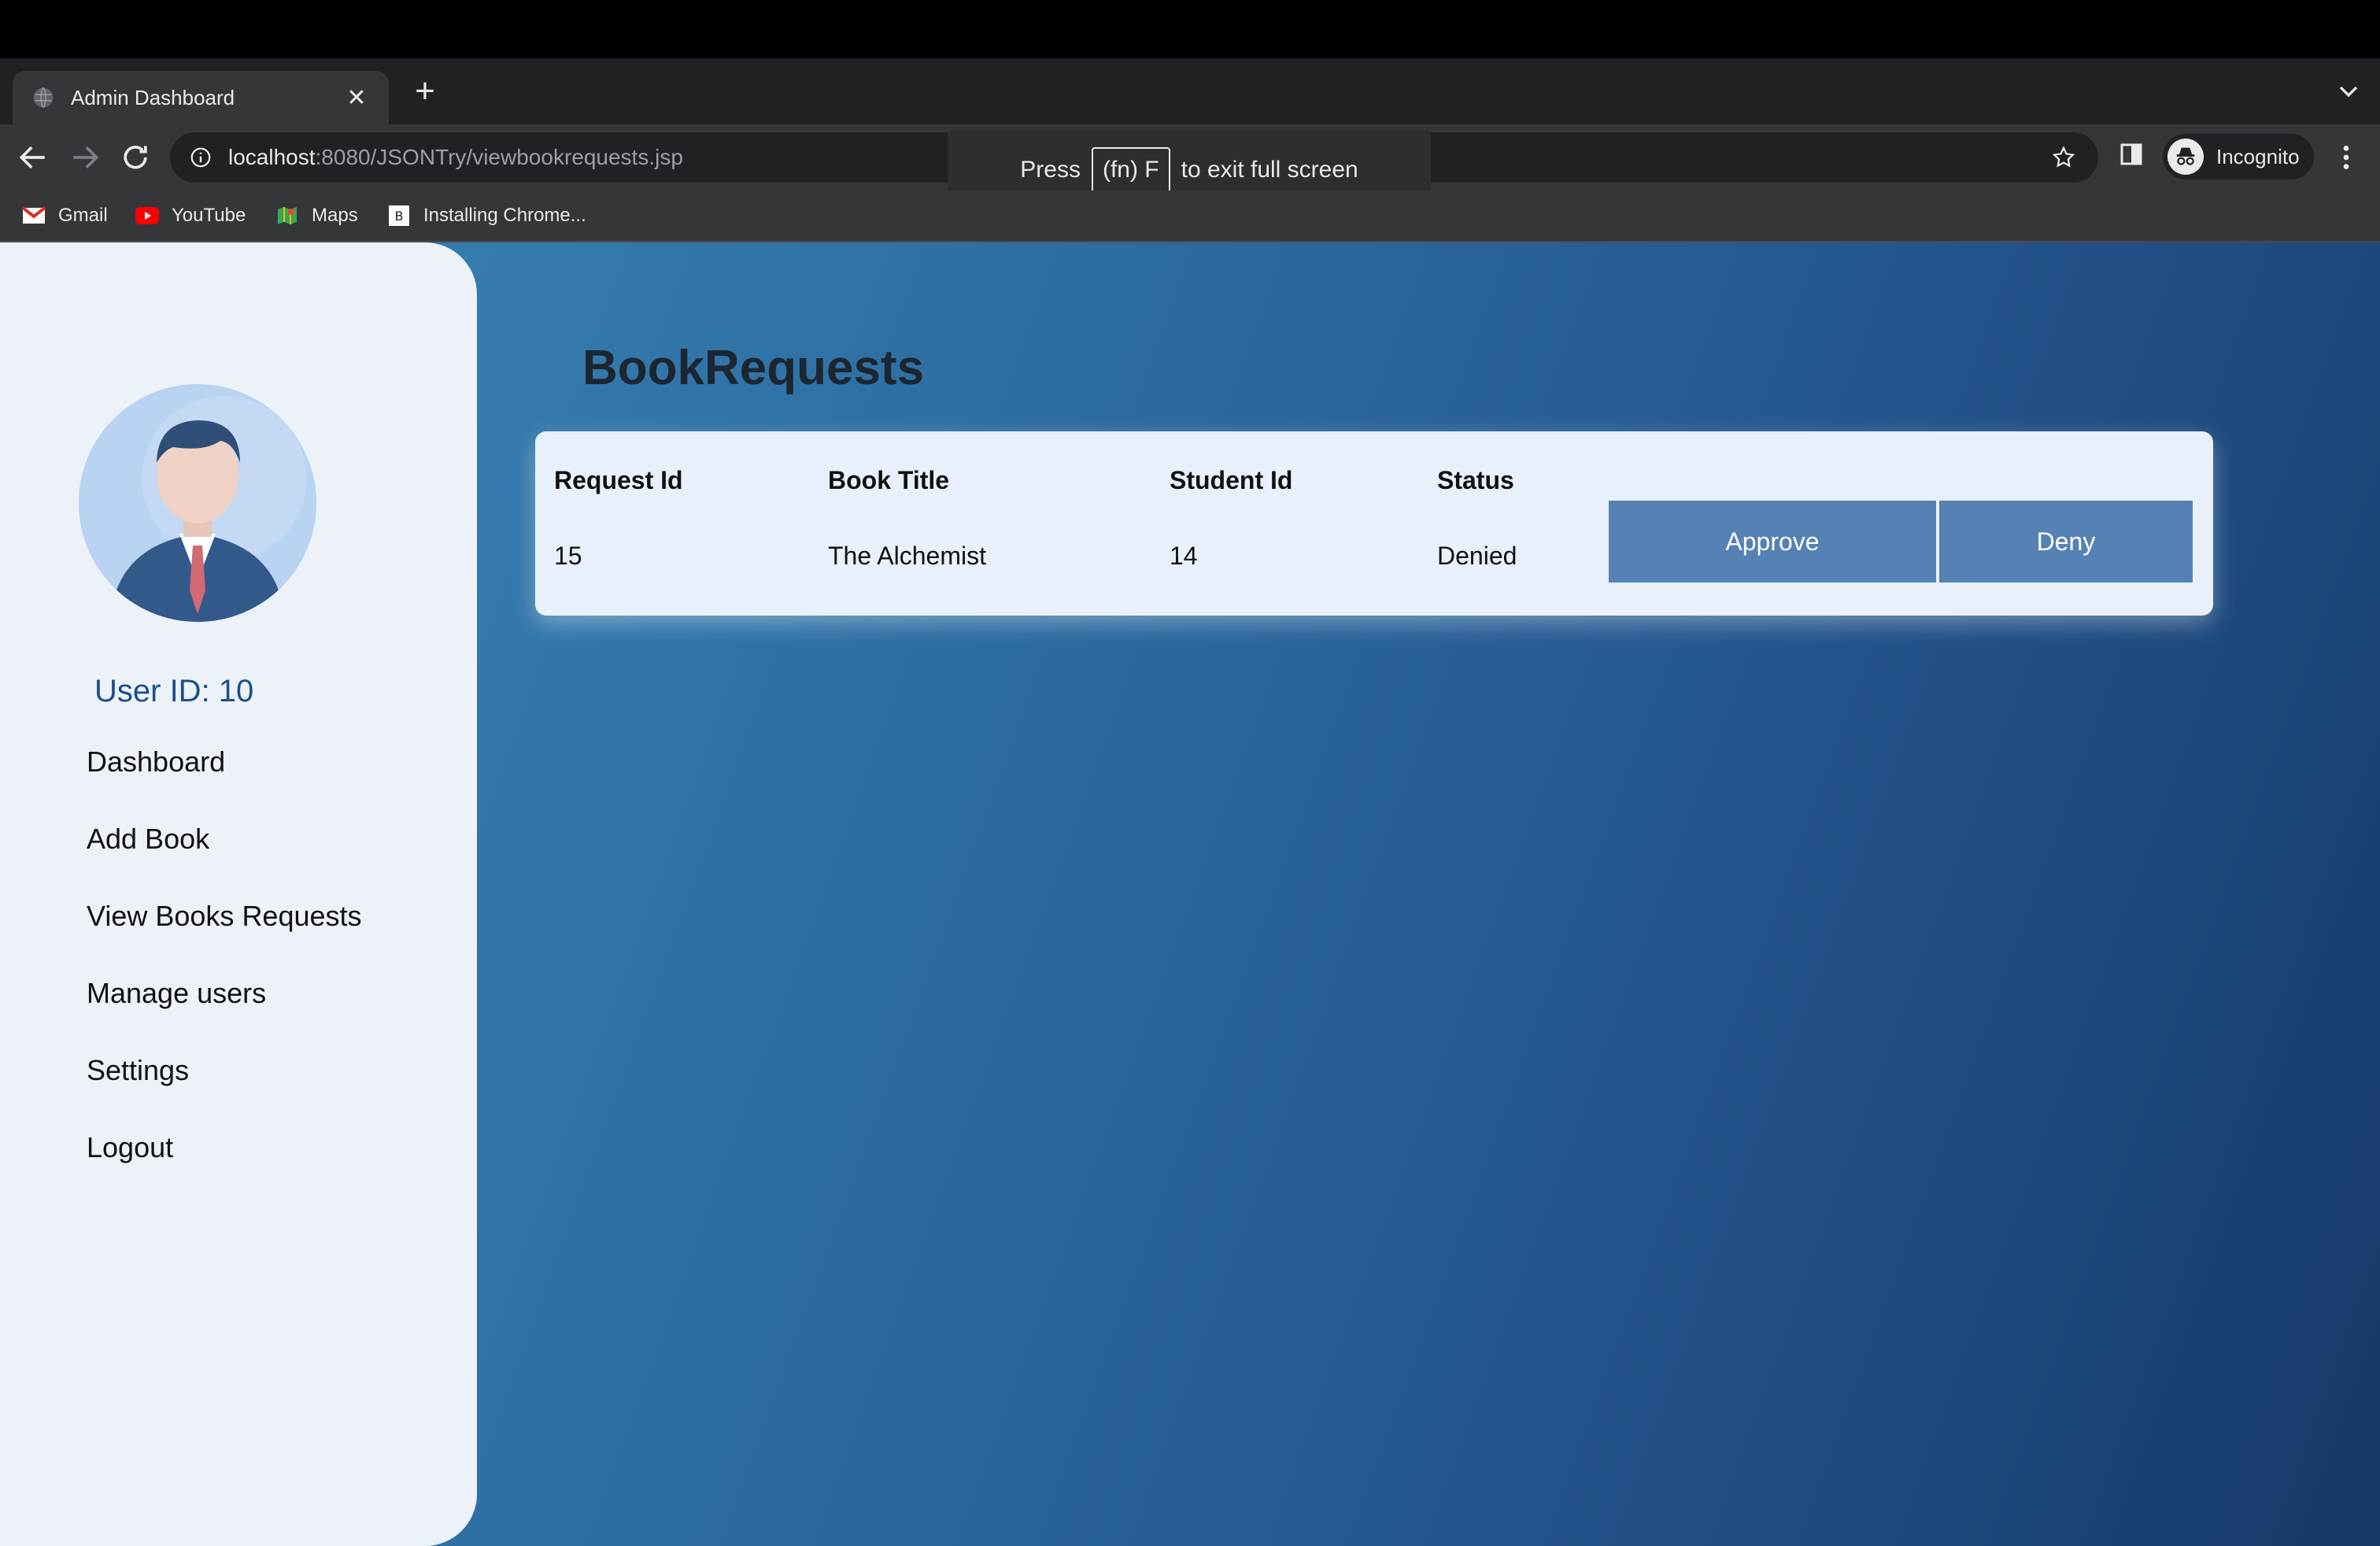 The height and width of the screenshot is (1546, 2380). Describe the element at coordinates (356, 98) in the screenshot. I see `close-tab-icon: ✕` at that location.